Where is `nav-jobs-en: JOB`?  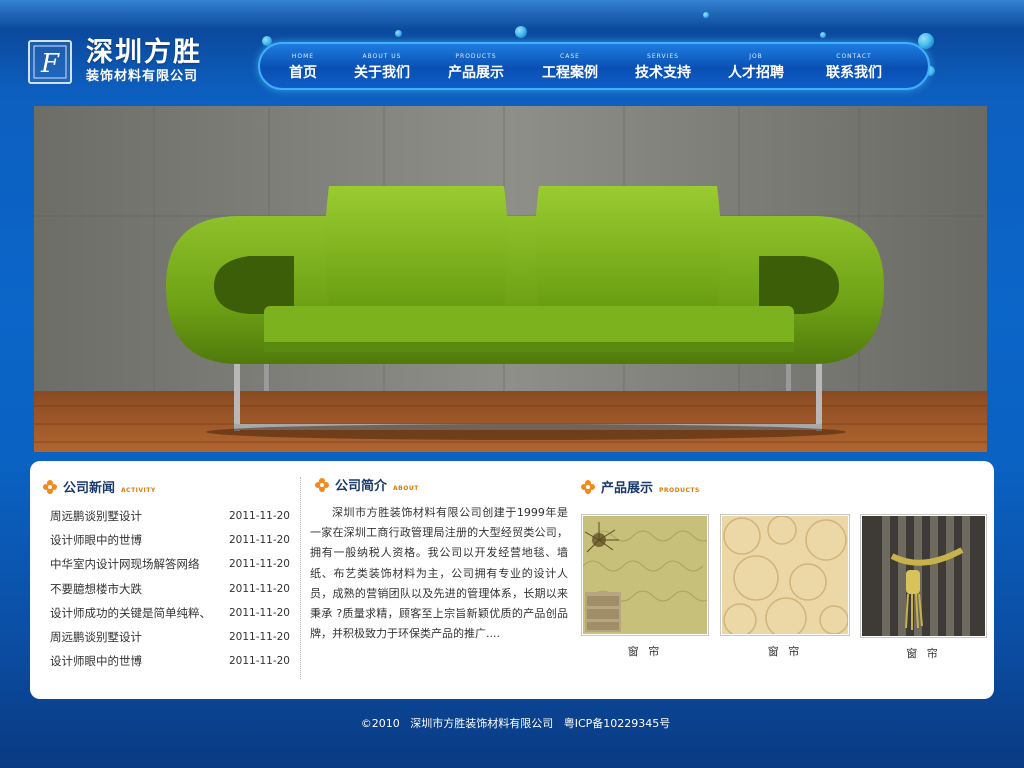
nav-jobs-en: JOB is located at coordinates (756, 56).